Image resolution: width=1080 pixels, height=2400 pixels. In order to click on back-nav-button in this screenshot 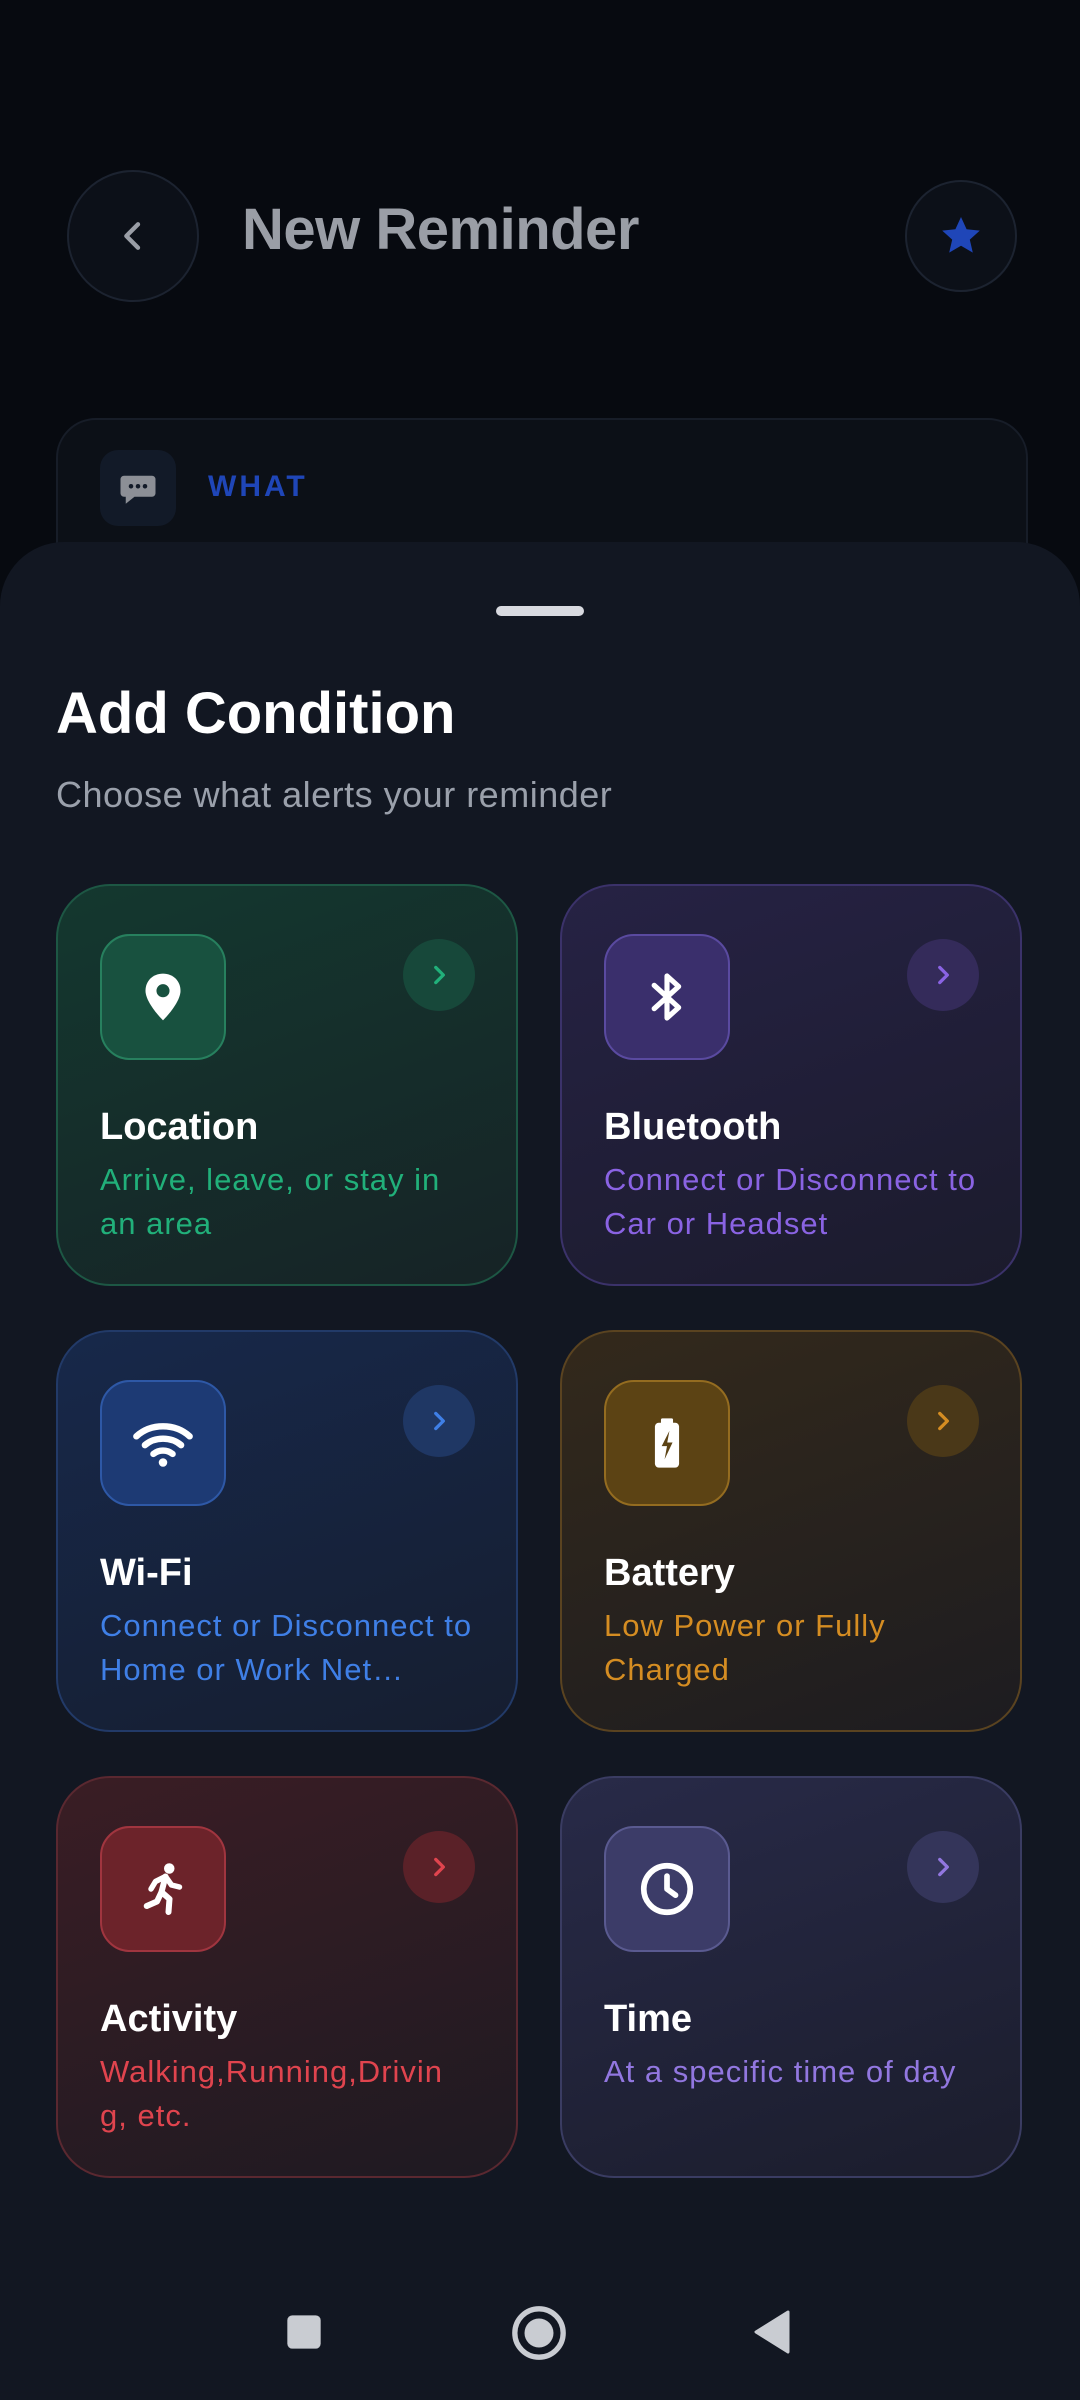, I will do `click(772, 2332)`.